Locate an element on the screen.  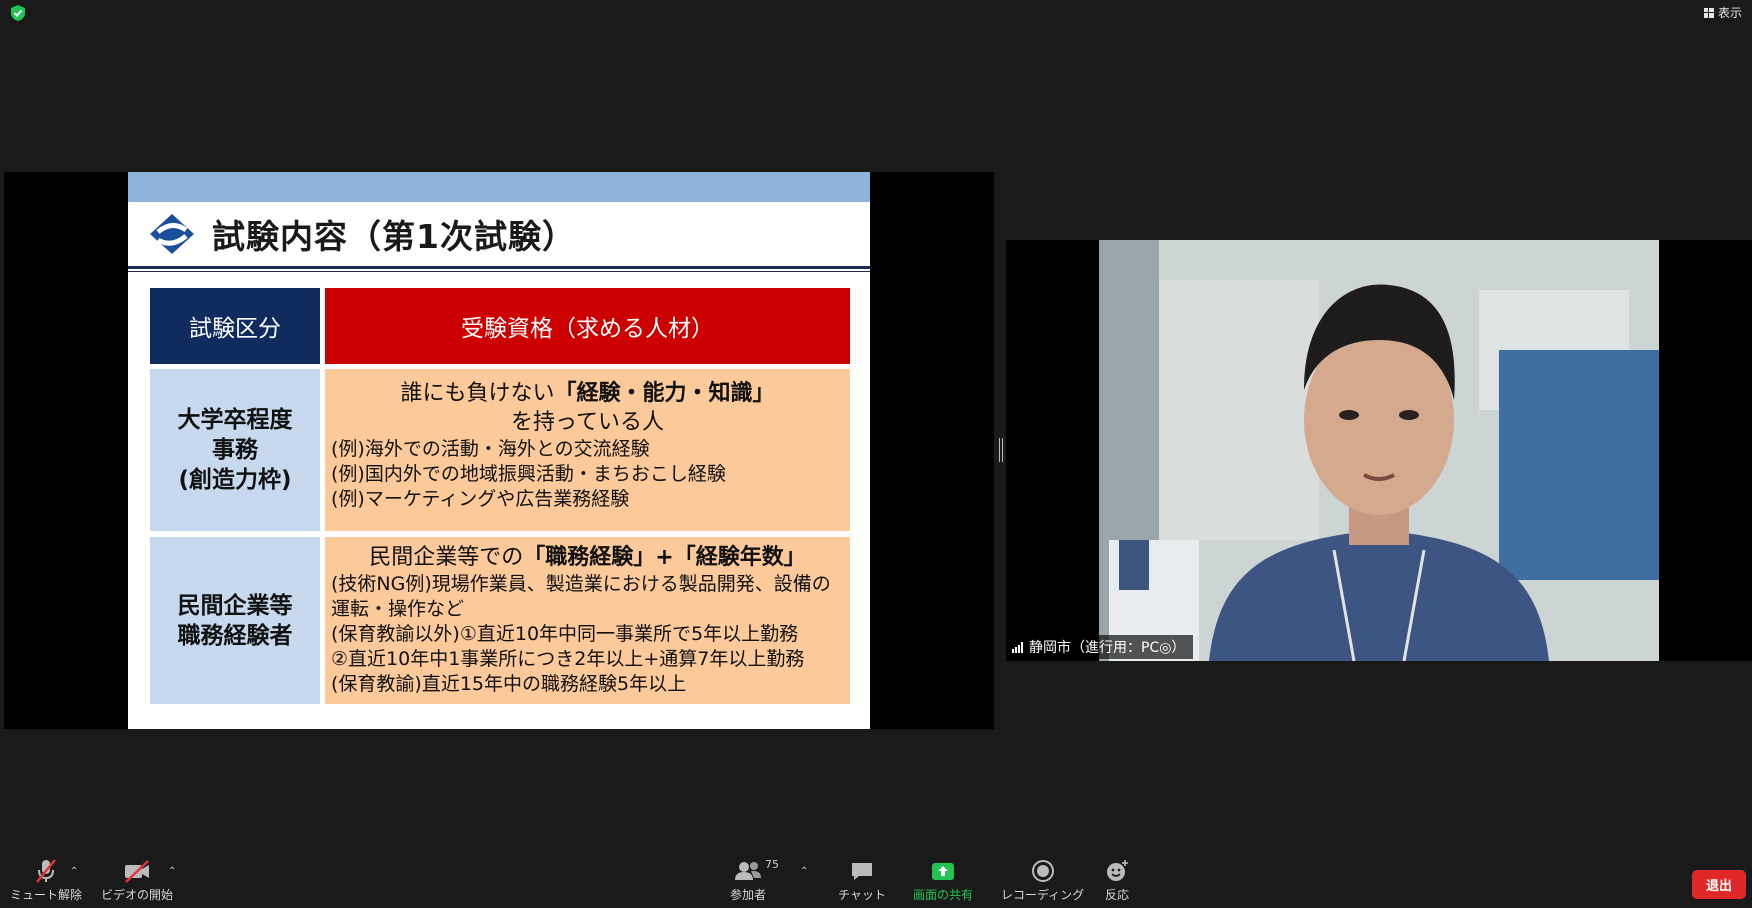
share-screen-button: 画面の共有 is located at coordinates (943, 879).